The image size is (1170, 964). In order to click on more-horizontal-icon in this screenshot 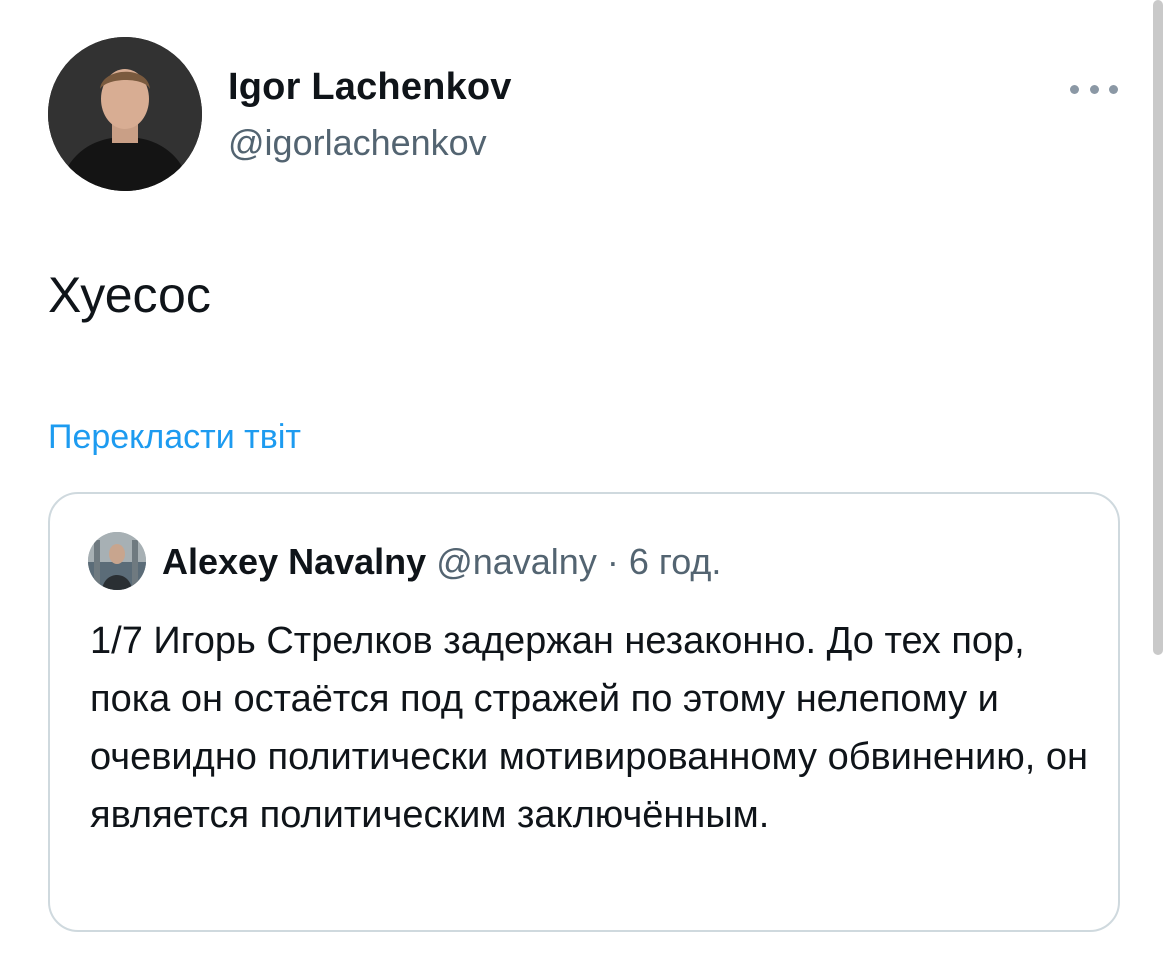, I will do `click(1094, 89)`.